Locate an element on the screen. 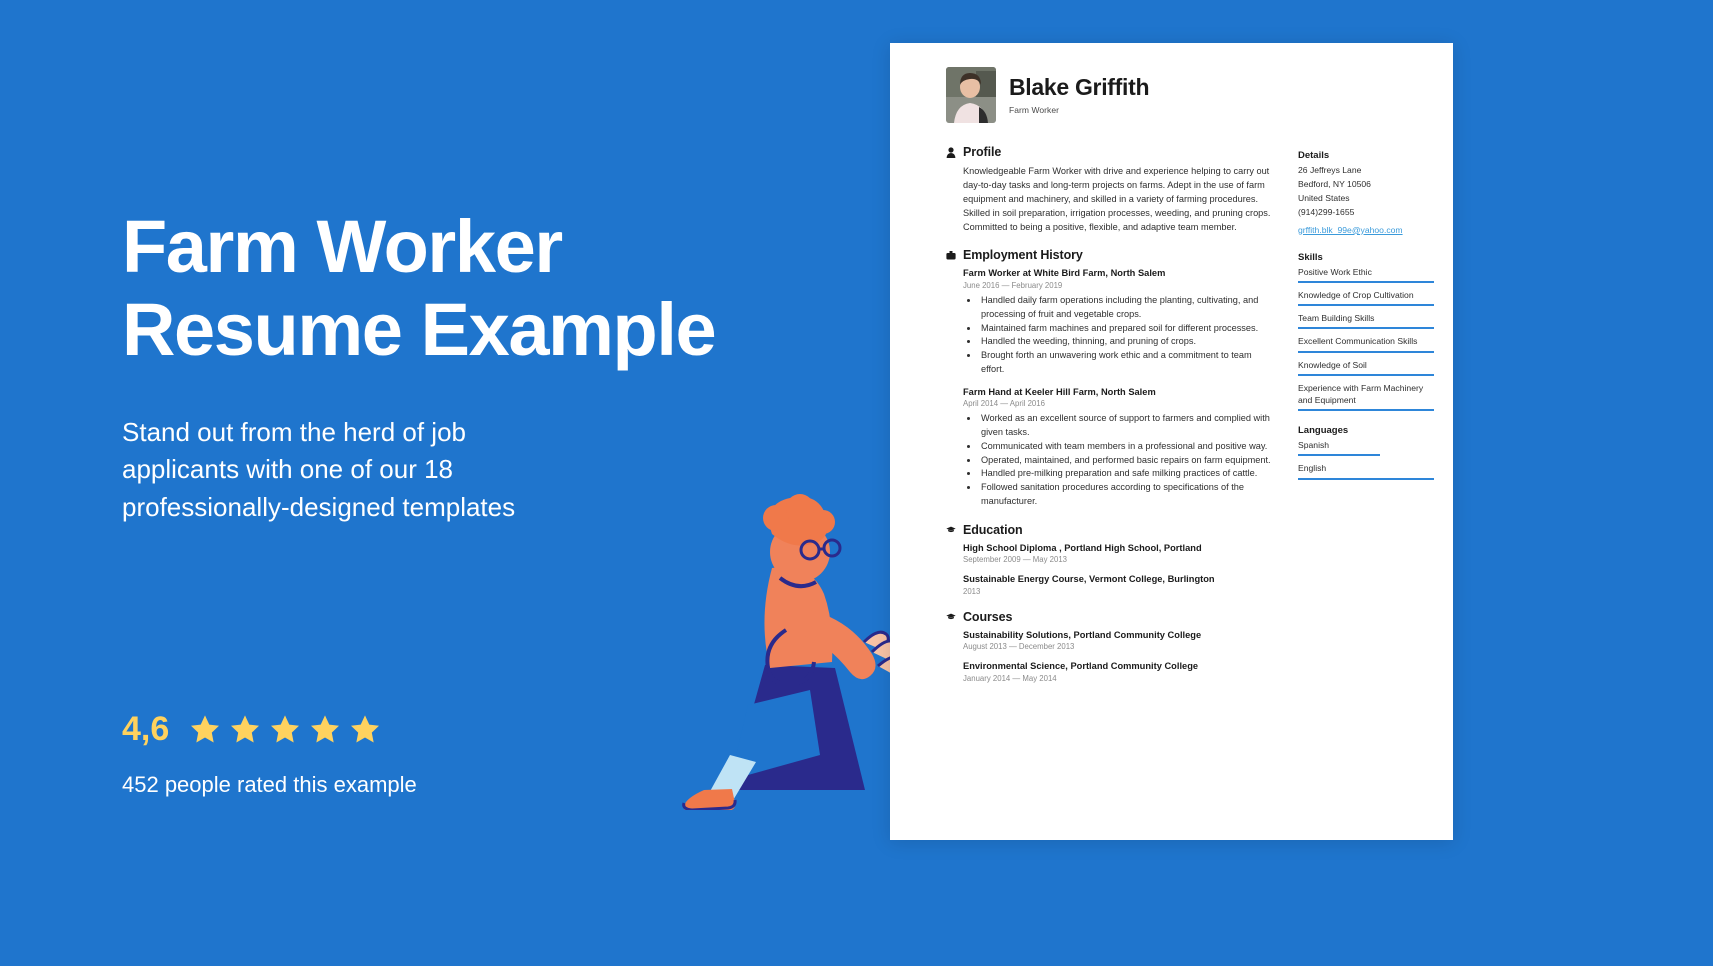 Image resolution: width=1713 pixels, height=966 pixels. skill-item: Knowledge of Crop Cultivation is located at coordinates (1366, 298).